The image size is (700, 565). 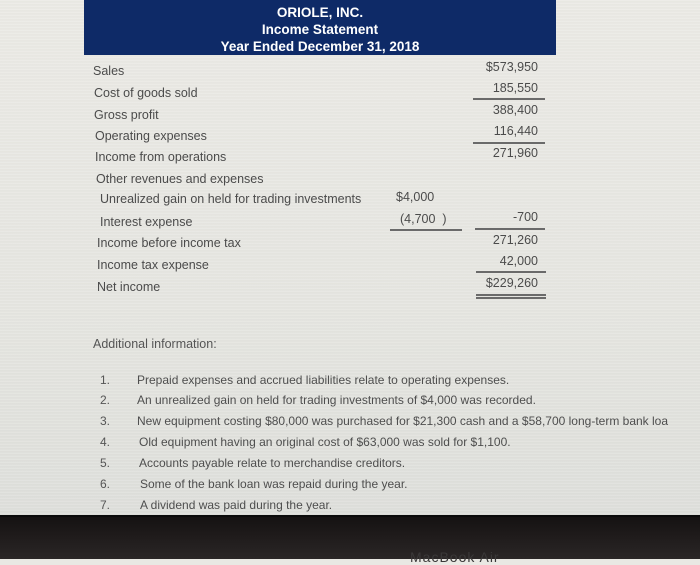 What do you see at coordinates (511, 272) in the screenshot?
I see `net-income-rule` at bounding box center [511, 272].